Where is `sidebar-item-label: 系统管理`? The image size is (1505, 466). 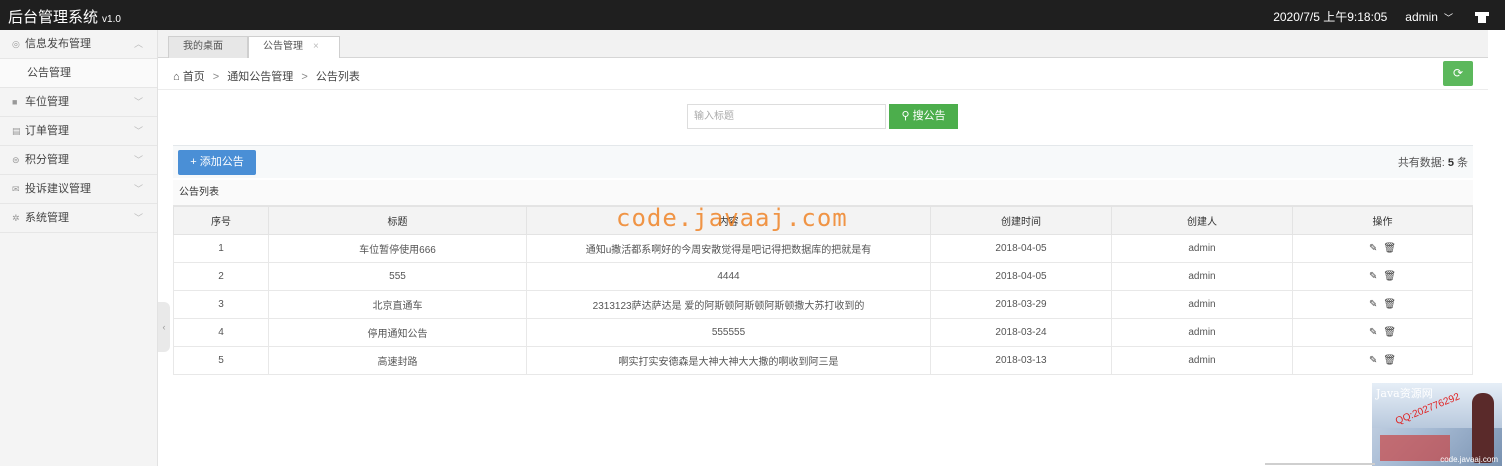
sidebar-item-label: 系统管理 is located at coordinates (47, 218).